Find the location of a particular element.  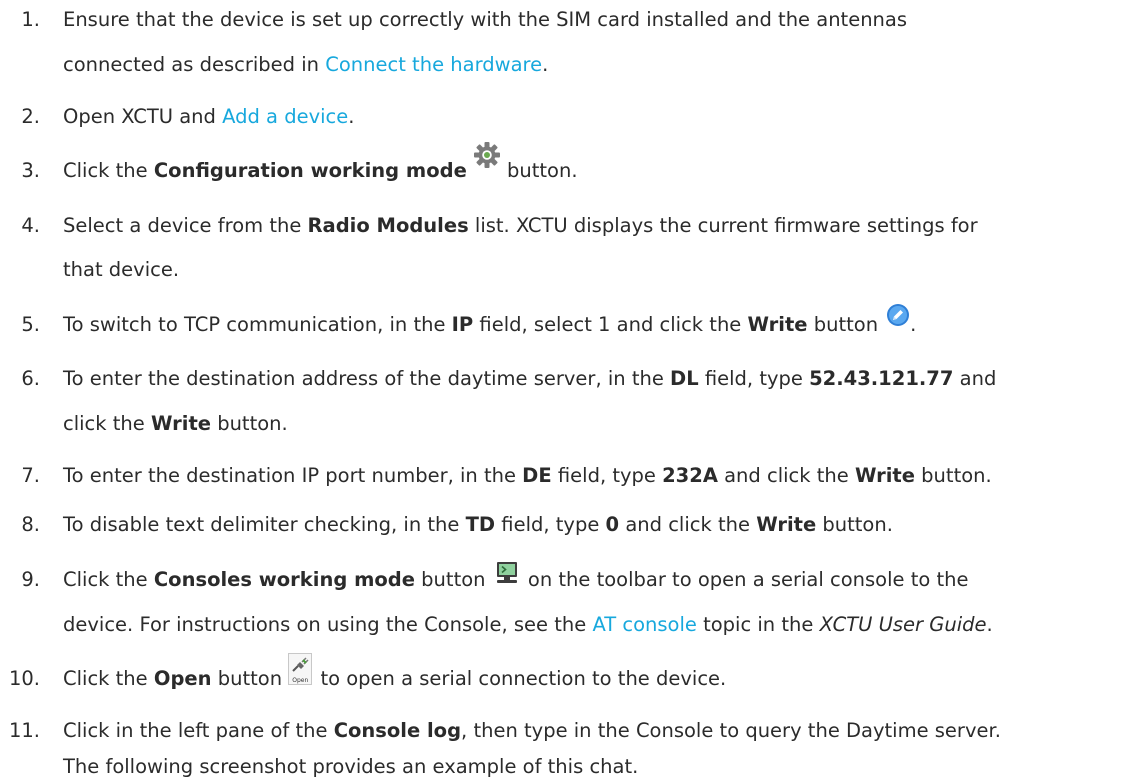

gear-icon is located at coordinates (487, 155).